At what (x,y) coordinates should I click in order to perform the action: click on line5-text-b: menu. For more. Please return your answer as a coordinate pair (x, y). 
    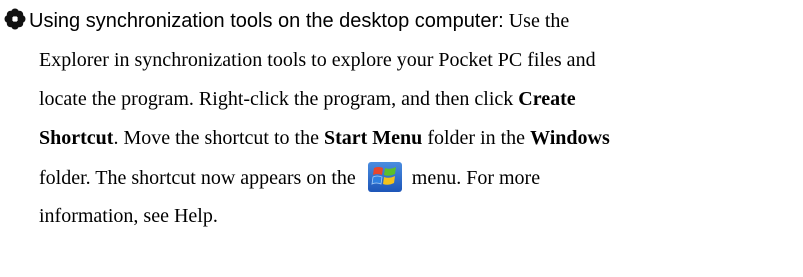
    Looking at the image, I should click on (476, 178).